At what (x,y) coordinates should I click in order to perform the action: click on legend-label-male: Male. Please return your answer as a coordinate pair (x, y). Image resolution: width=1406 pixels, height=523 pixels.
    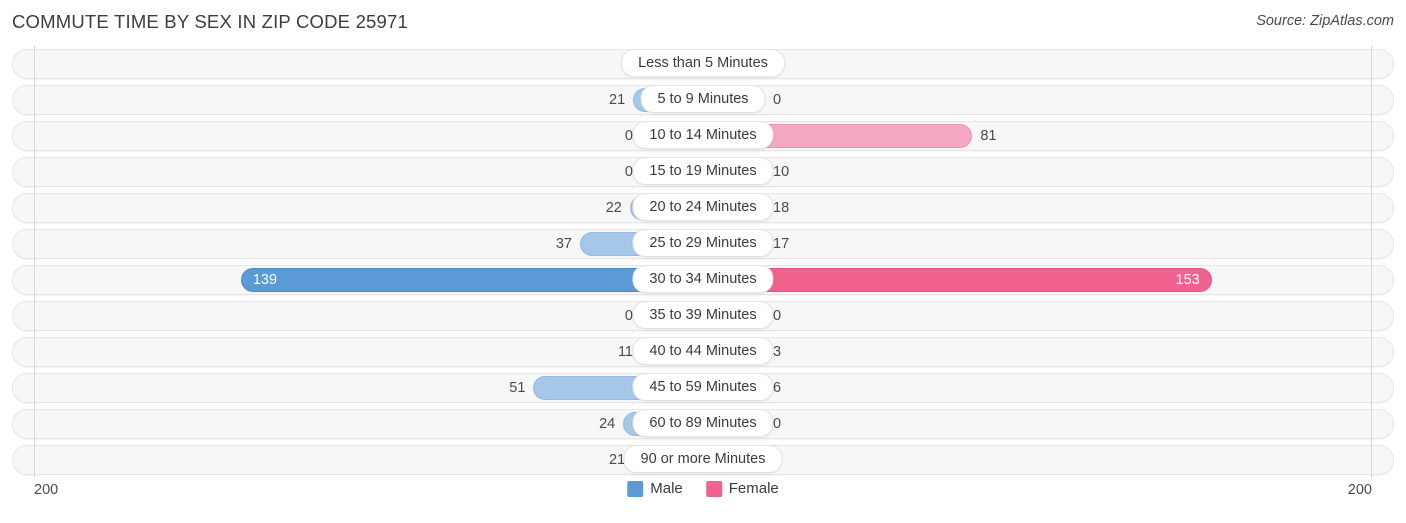
    Looking at the image, I should click on (666, 488).